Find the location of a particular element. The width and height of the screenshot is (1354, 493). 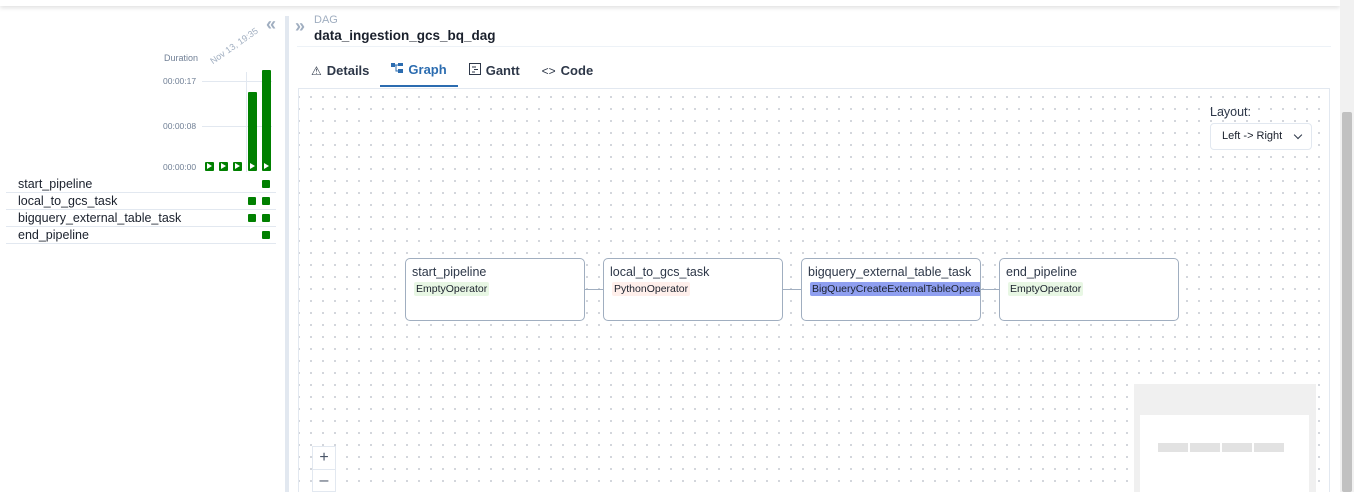

zoom-out-button: – is located at coordinates (324, 481).